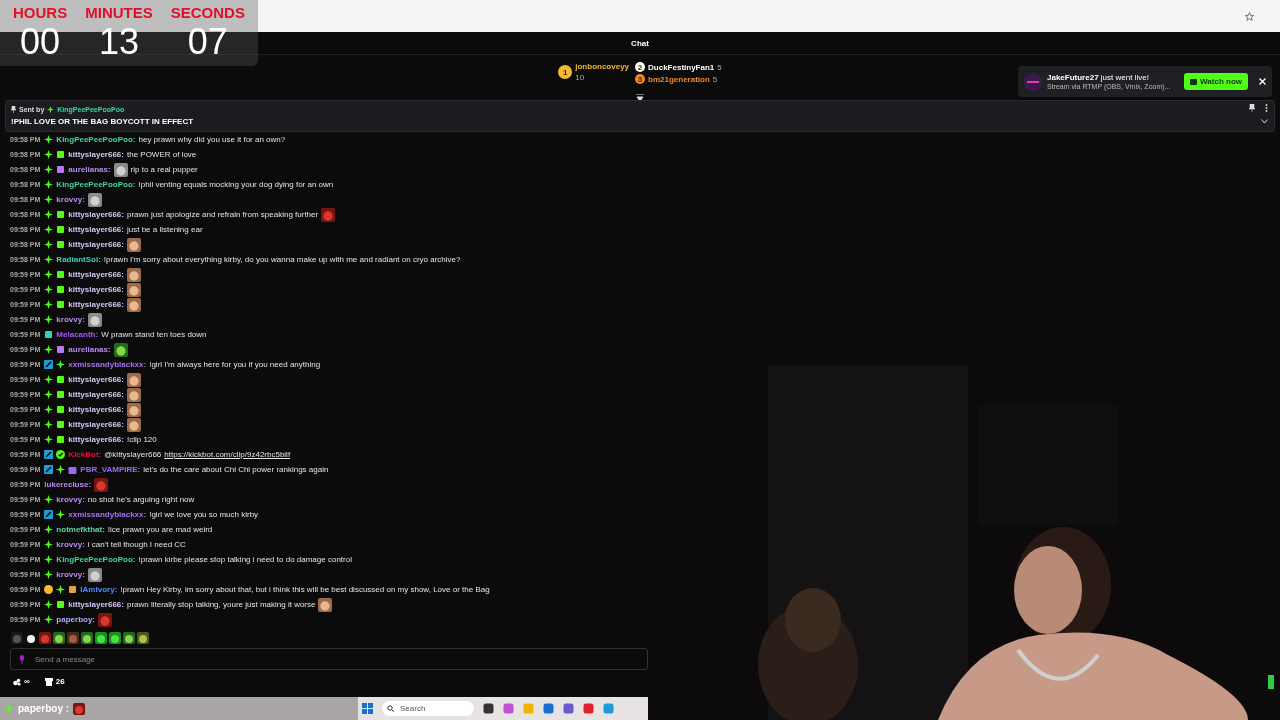  I want to click on notification-title: JakeFuture27 just went live!, so click(1098, 77).